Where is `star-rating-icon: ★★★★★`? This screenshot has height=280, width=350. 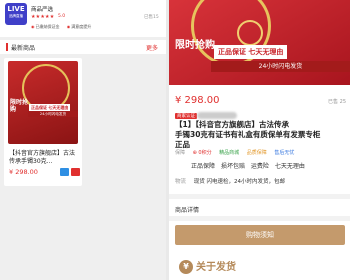
star-rating-icon: ★★★★★ is located at coordinates (43, 17).